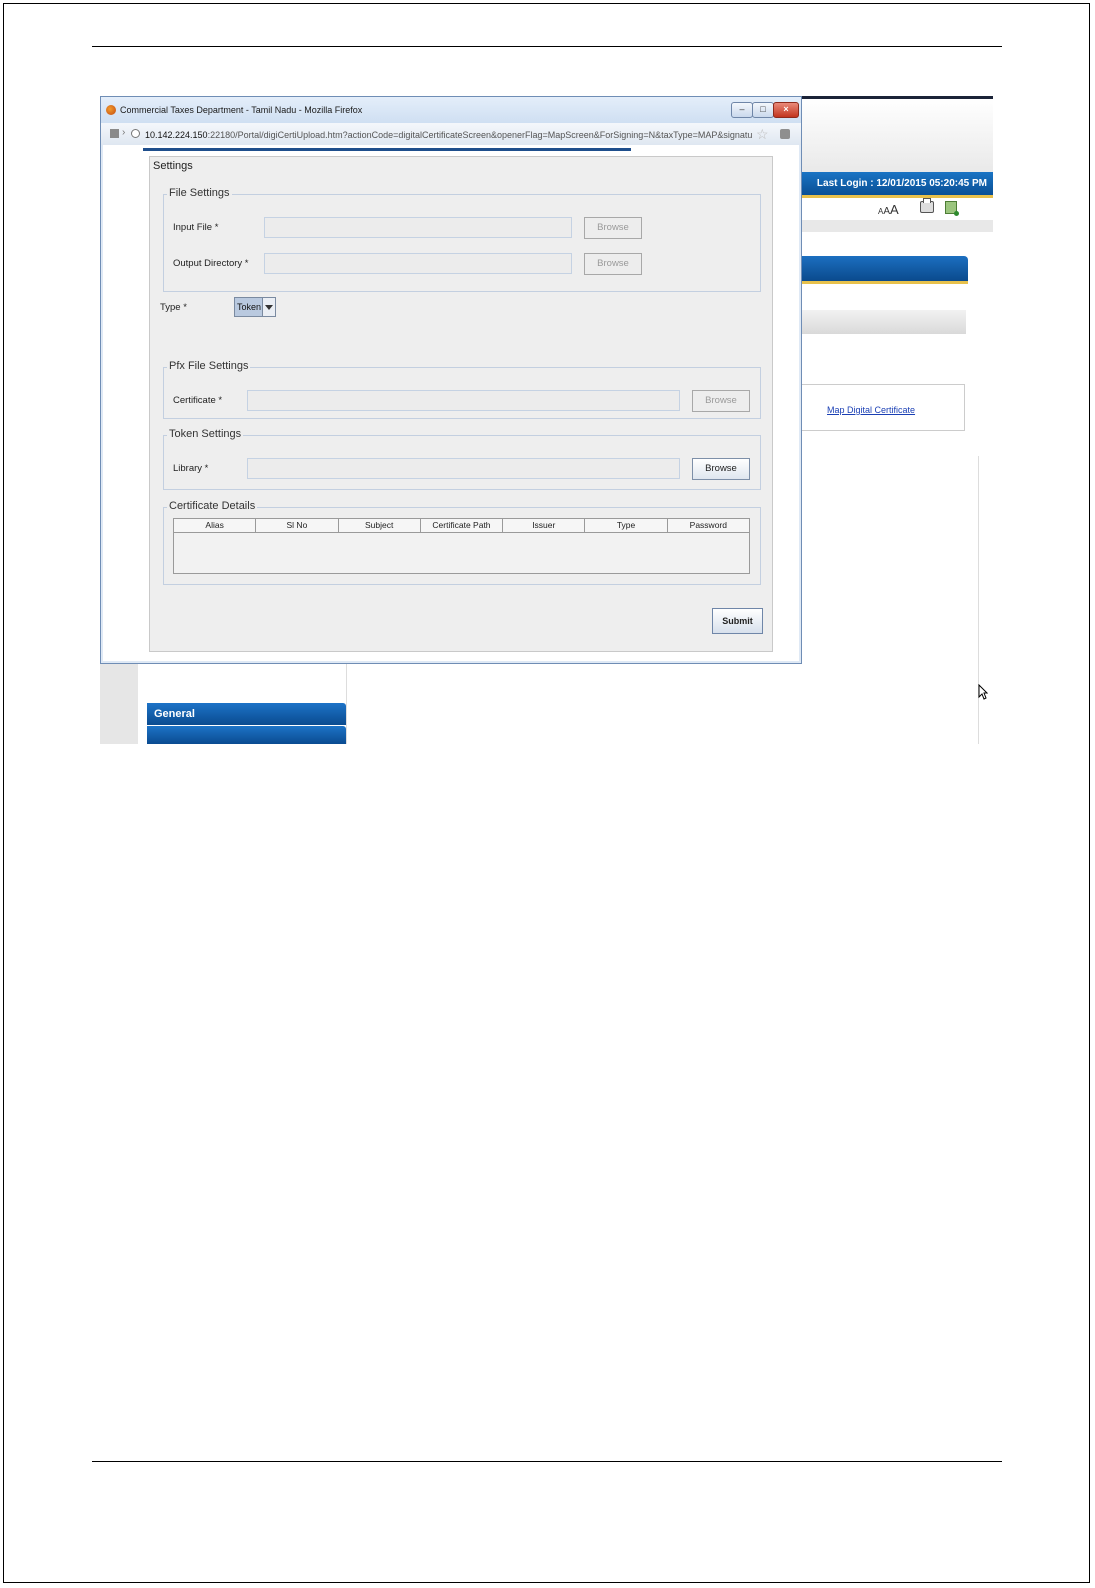 The height and width of the screenshot is (1588, 1095). Describe the element at coordinates (613, 228) in the screenshot. I see `input-file-browse-button: Browse` at that location.